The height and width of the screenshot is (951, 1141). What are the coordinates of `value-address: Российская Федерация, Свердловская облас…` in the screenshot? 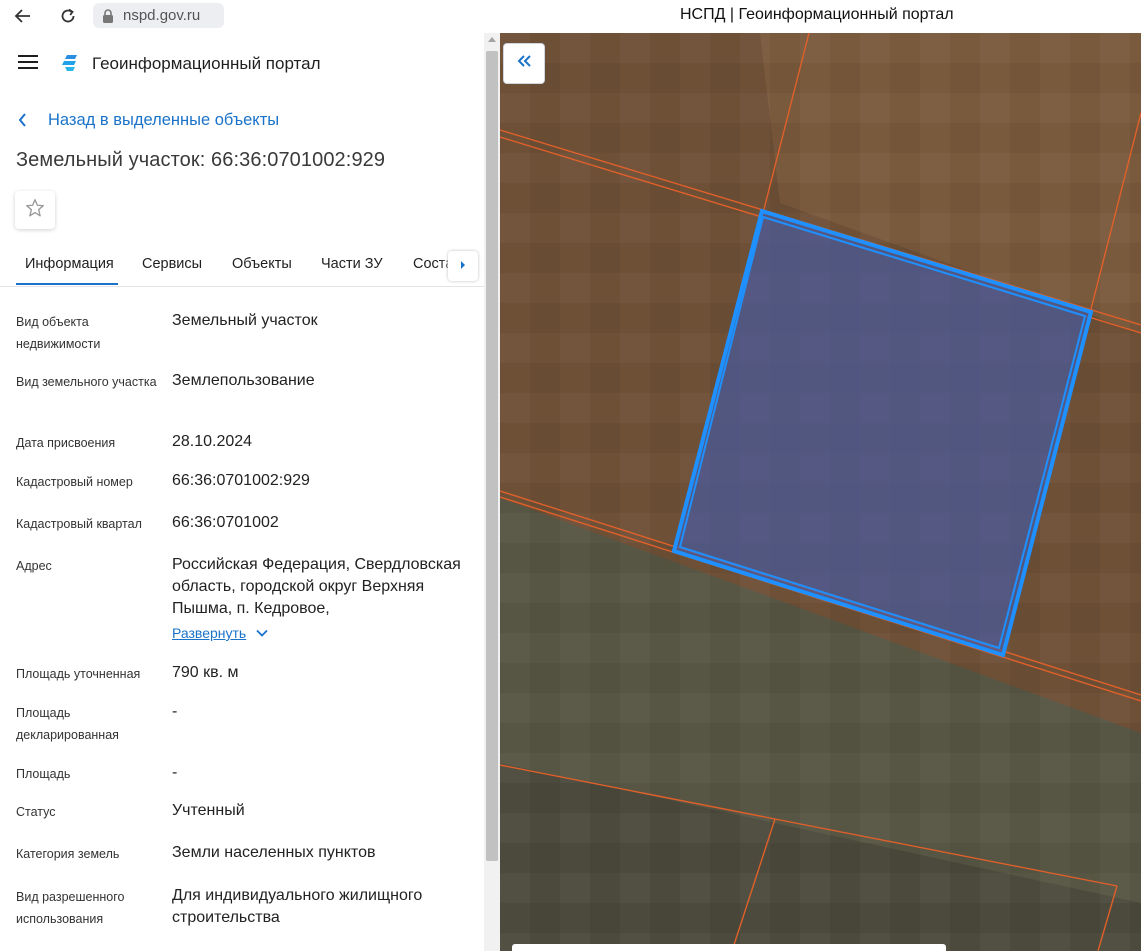 It's located at (316, 586).